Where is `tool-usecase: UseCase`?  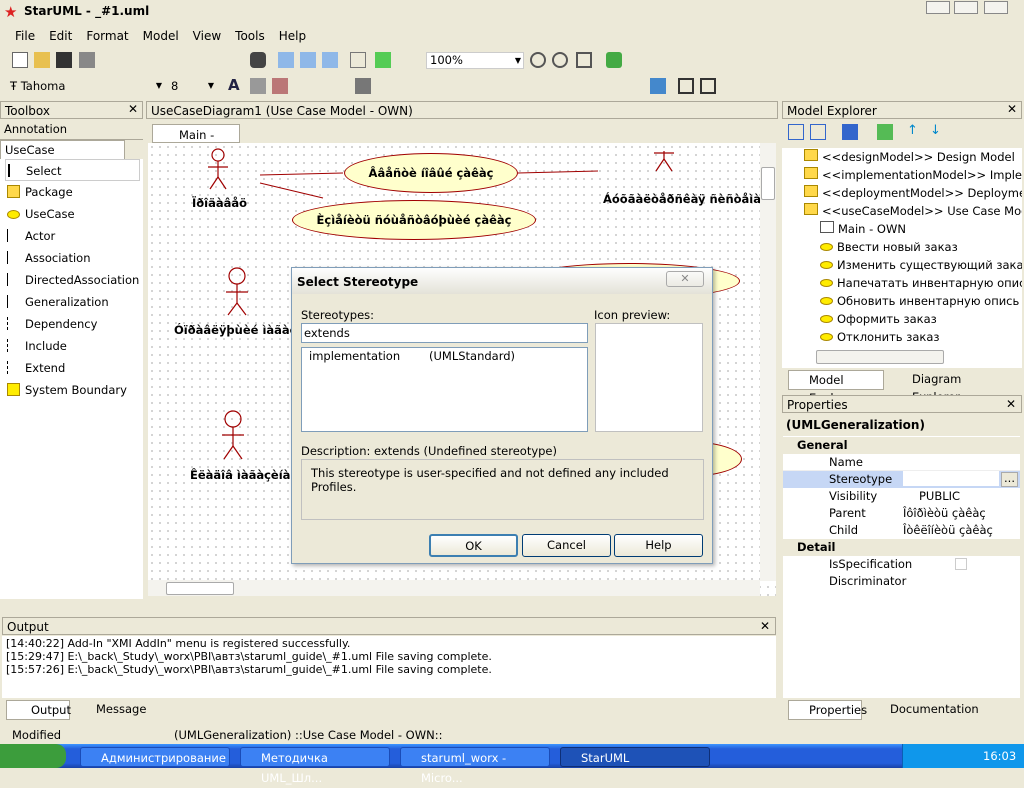
tool-usecase: UseCase is located at coordinates (40, 214).